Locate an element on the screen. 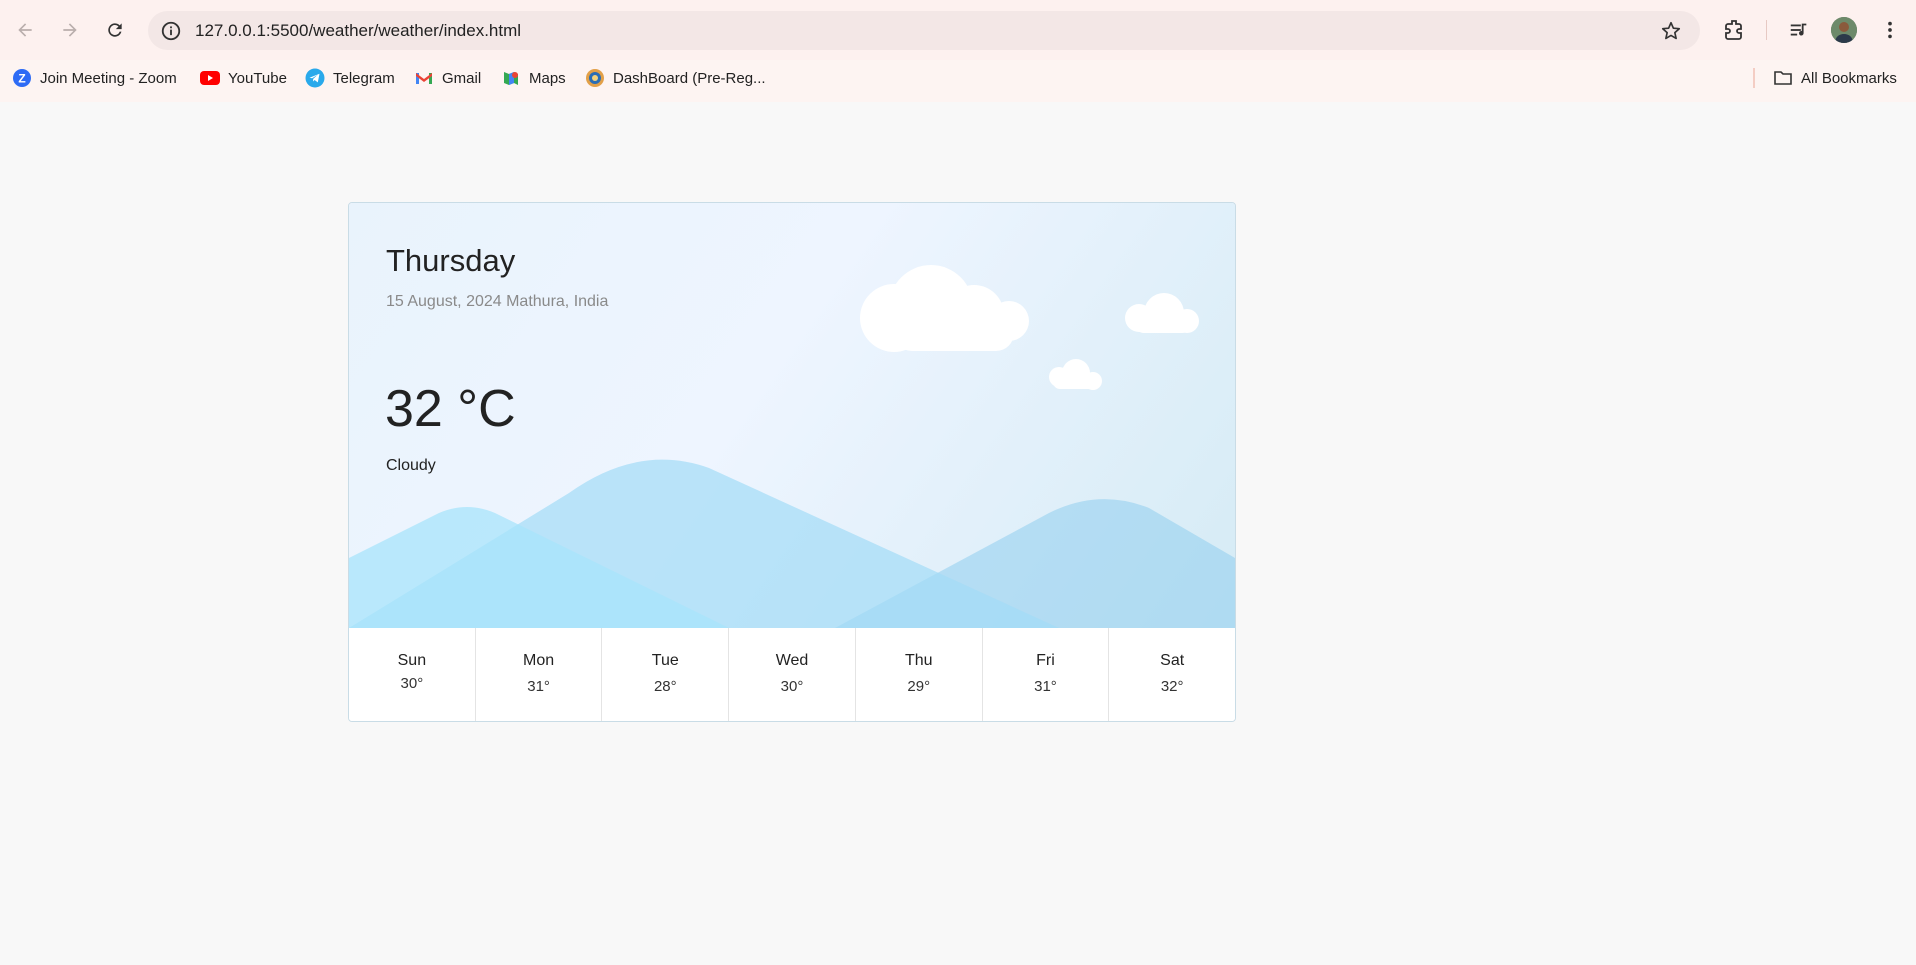 This screenshot has width=1916, height=965. back-arrow-icon is located at coordinates (25, 30).